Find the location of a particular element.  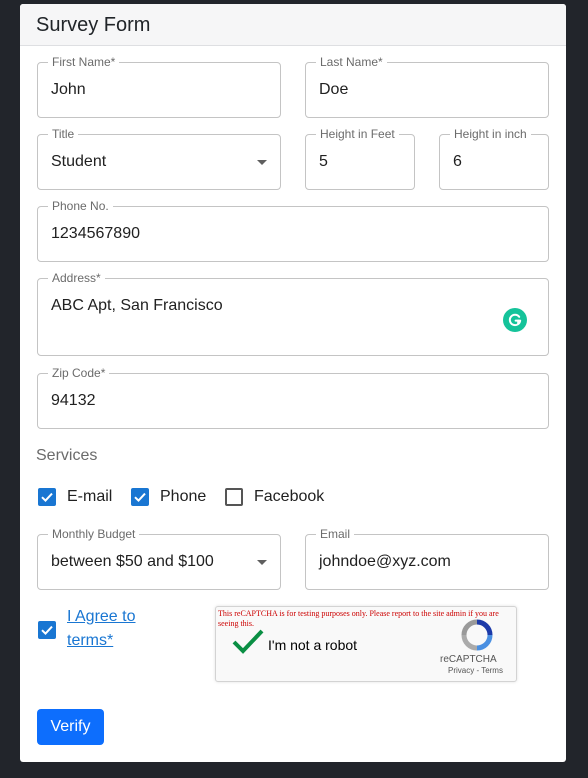

email-label: Email is located at coordinates (335, 534).